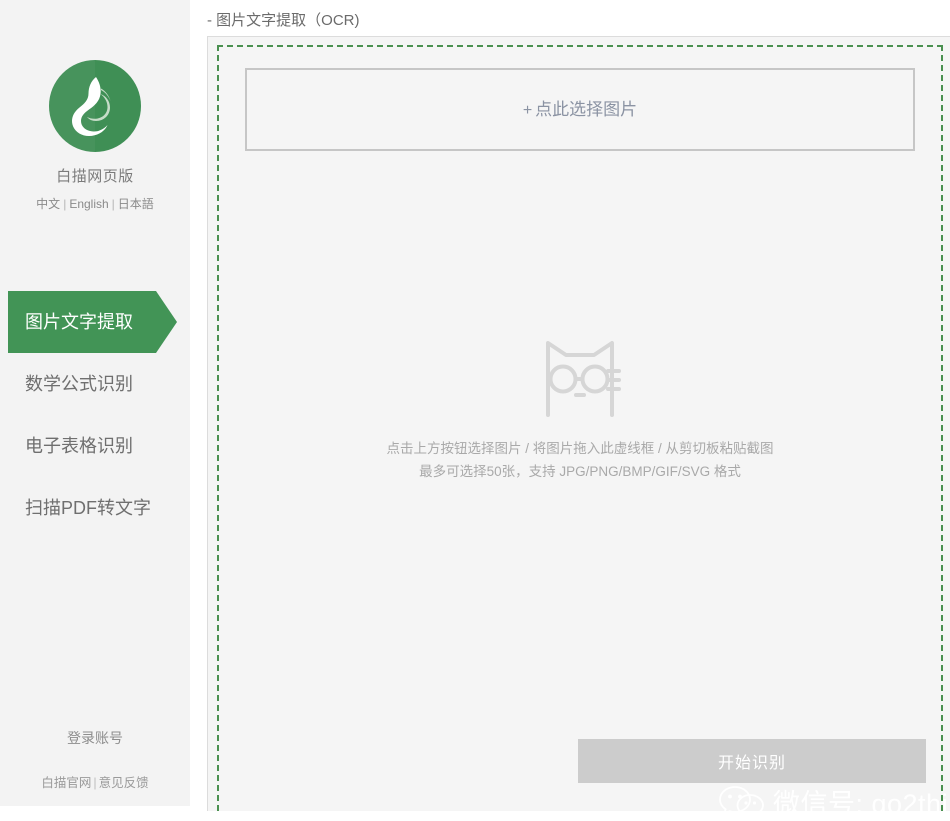 The image size is (950, 821). I want to click on brand-block: 白描网页版 中文 | English | 日本語, so click(95, 136).